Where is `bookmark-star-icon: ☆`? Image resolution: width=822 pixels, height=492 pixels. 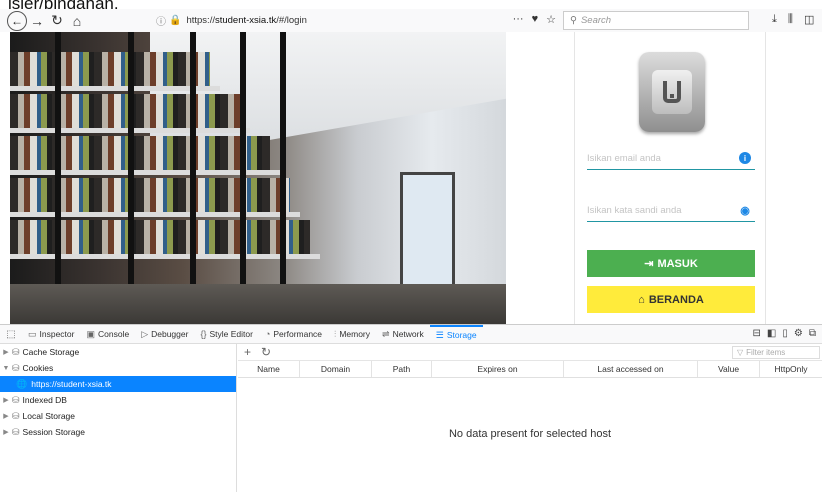
bookmark-star-icon: ☆ is located at coordinates (551, 19).